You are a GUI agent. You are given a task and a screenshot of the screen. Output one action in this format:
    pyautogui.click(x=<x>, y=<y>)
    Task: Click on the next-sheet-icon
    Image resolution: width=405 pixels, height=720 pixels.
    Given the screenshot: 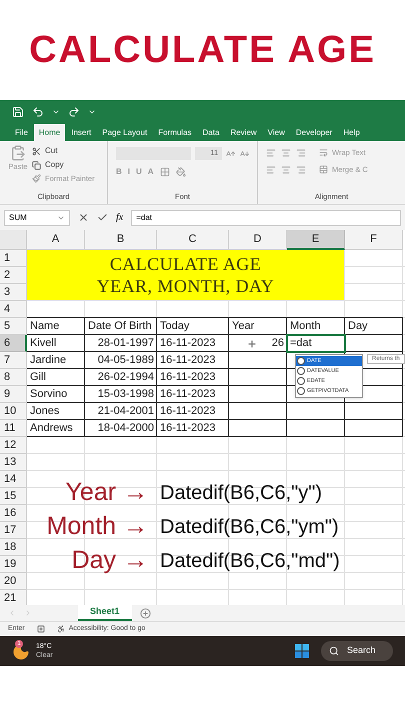 What is the action you would take?
    pyautogui.click(x=28, y=613)
    